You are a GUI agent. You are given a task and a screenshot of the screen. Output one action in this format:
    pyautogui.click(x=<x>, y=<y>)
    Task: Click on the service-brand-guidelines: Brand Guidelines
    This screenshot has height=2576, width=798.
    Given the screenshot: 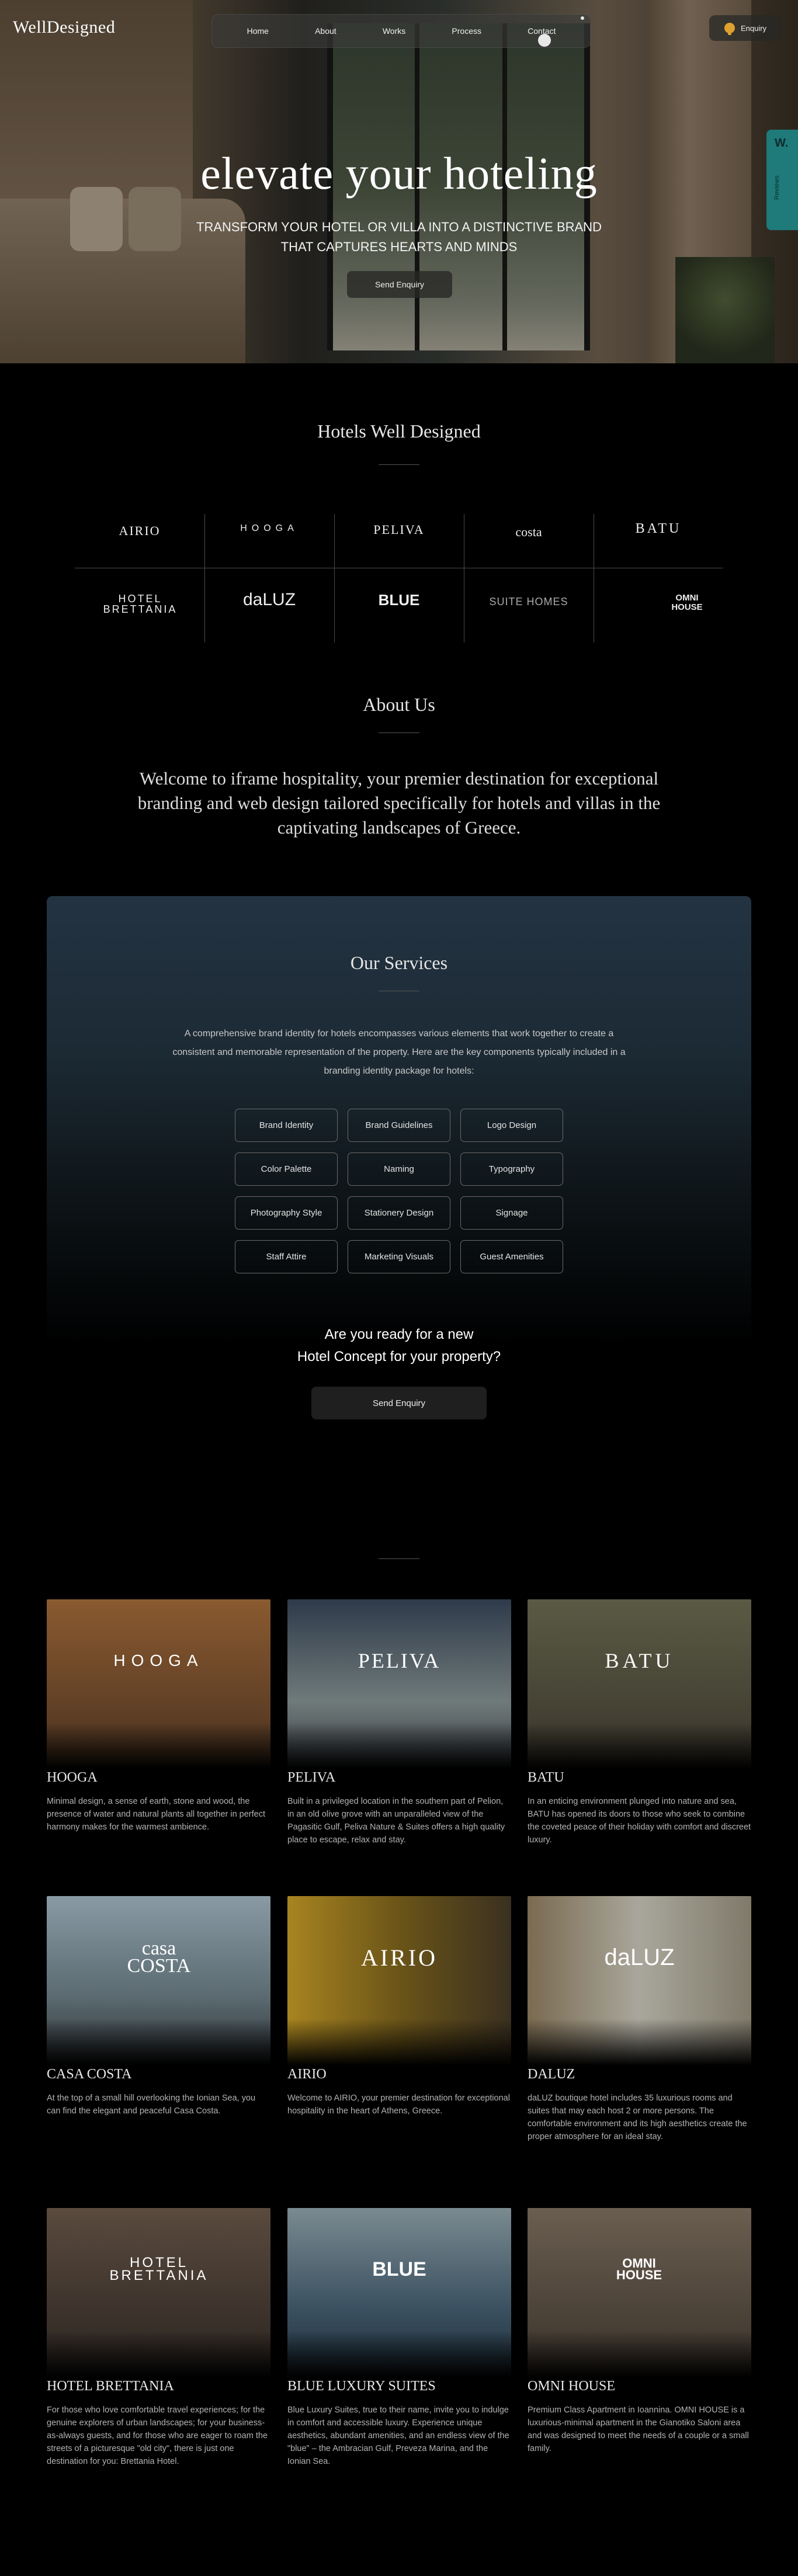 What is the action you would take?
    pyautogui.click(x=399, y=1125)
    